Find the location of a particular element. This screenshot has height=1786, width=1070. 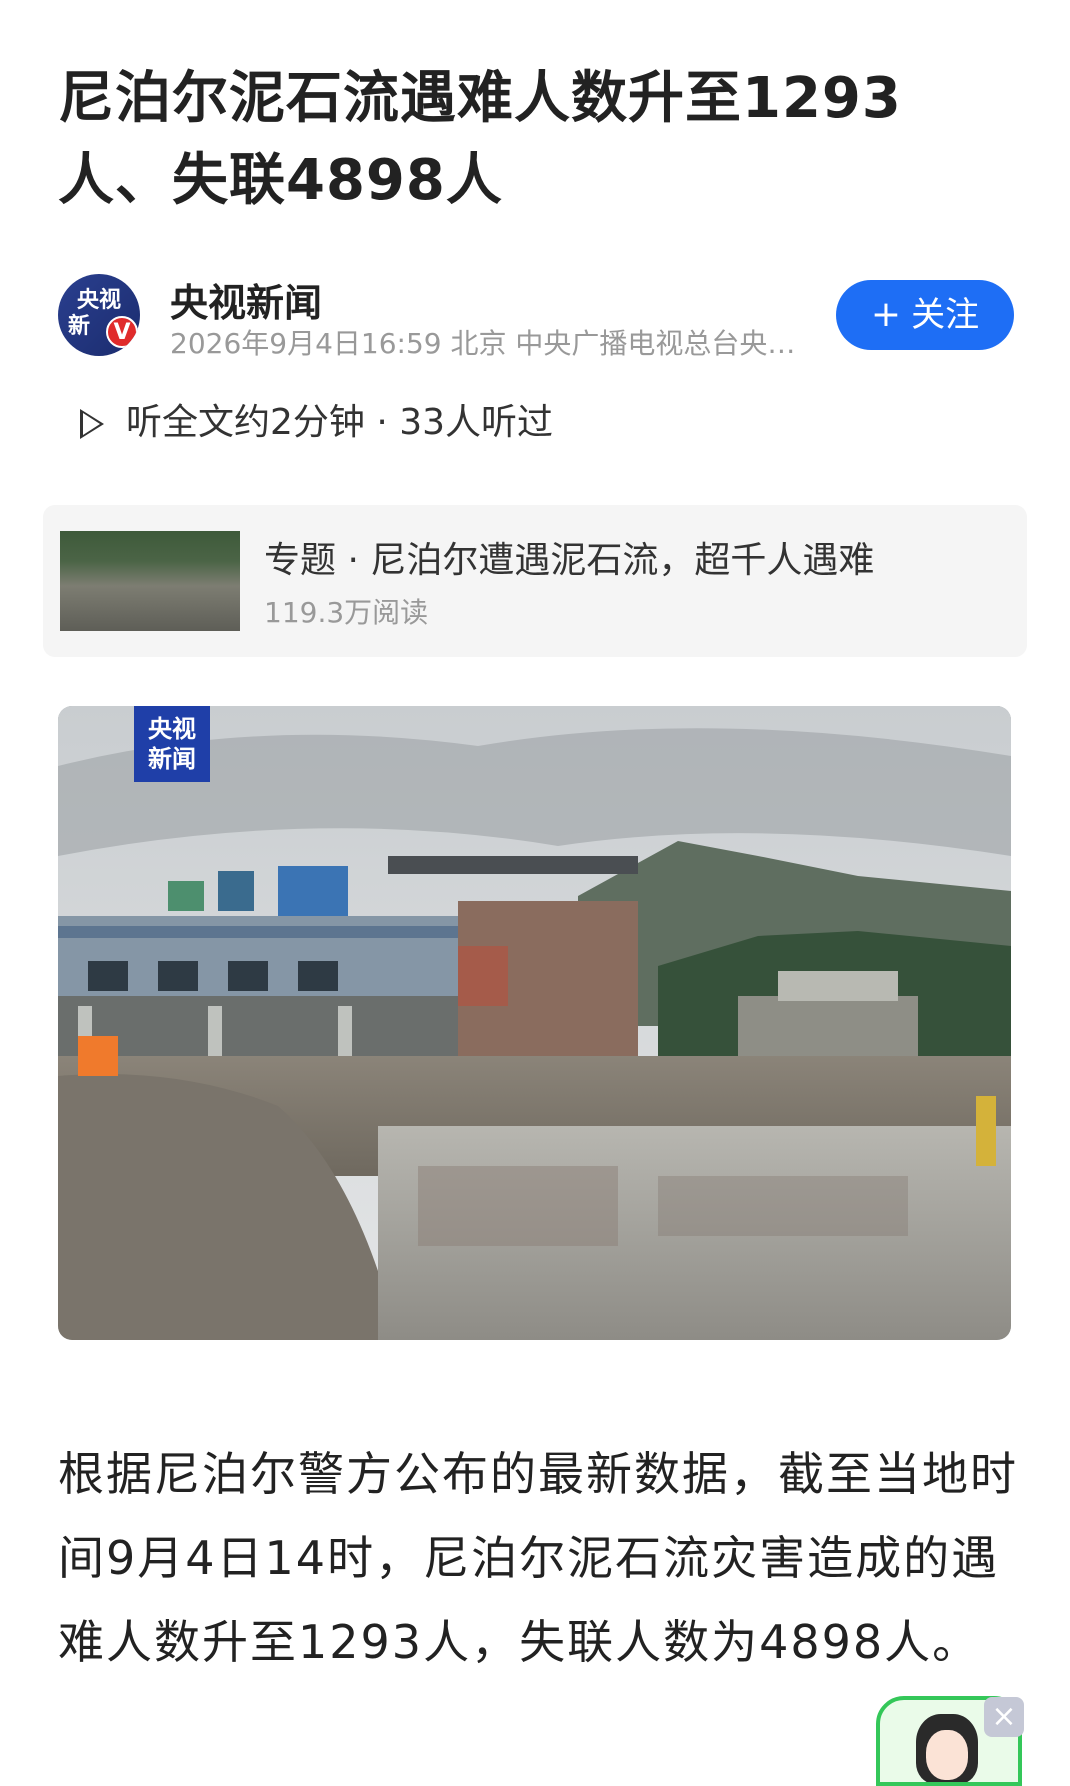

author-avatar: 央视 新 V is located at coordinates (99, 315).